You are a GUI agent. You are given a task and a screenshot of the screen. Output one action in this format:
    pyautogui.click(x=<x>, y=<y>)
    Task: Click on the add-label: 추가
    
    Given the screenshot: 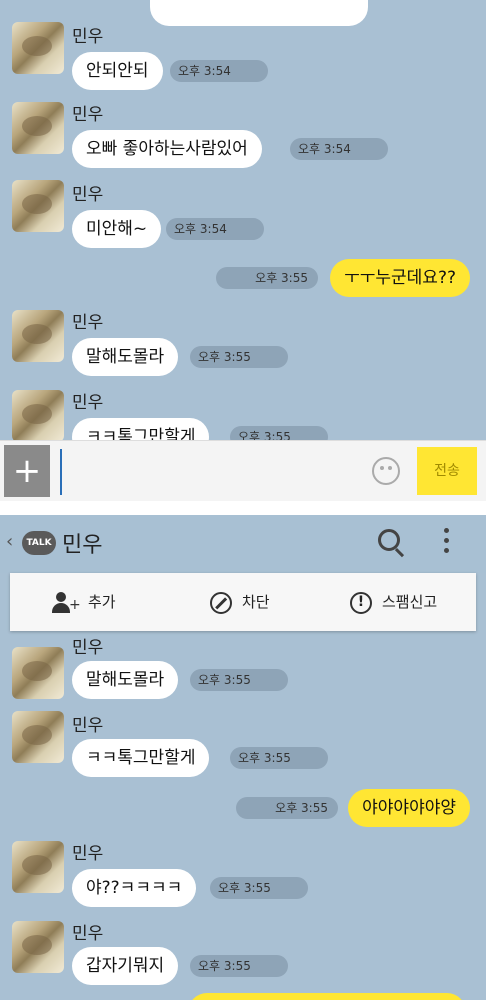 What is the action you would take?
    pyautogui.click(x=102, y=602)
    